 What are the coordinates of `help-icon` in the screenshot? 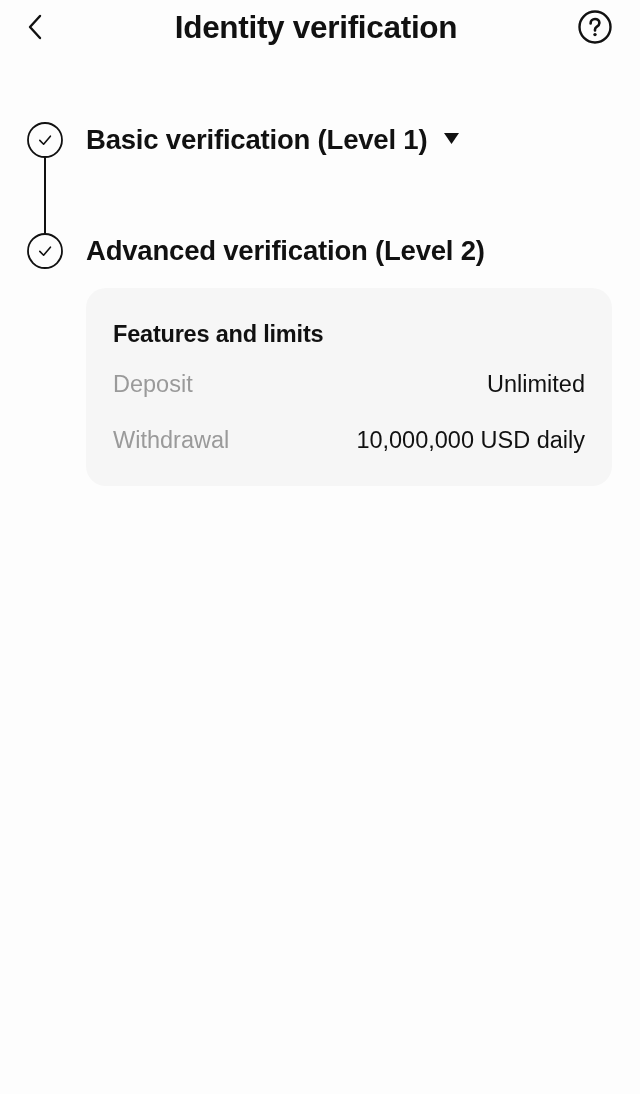 It's located at (595, 27).